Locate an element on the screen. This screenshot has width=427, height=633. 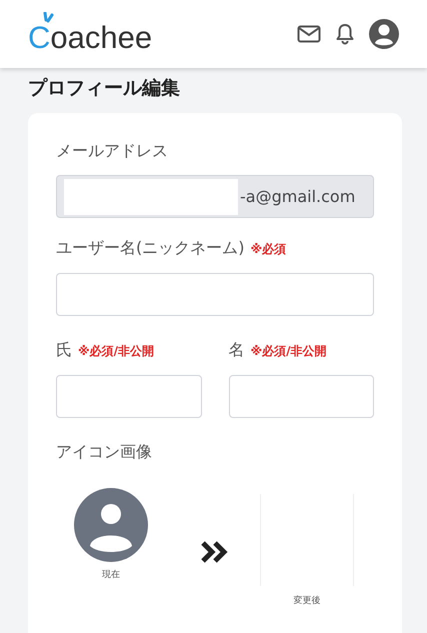
page-title: プロフィール編集 is located at coordinates (104, 88).